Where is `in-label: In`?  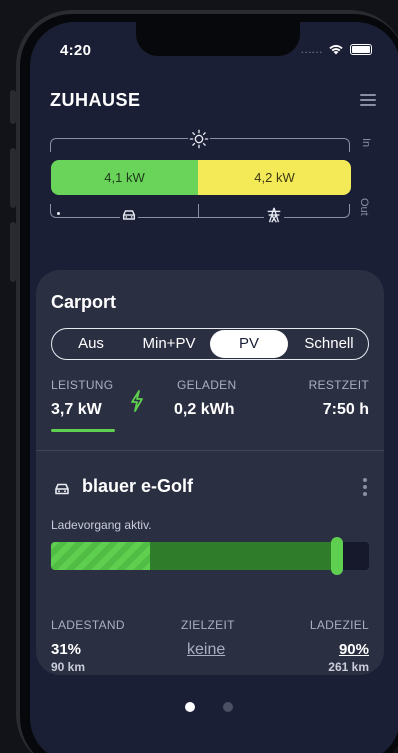 in-label: In is located at coordinates (366, 143).